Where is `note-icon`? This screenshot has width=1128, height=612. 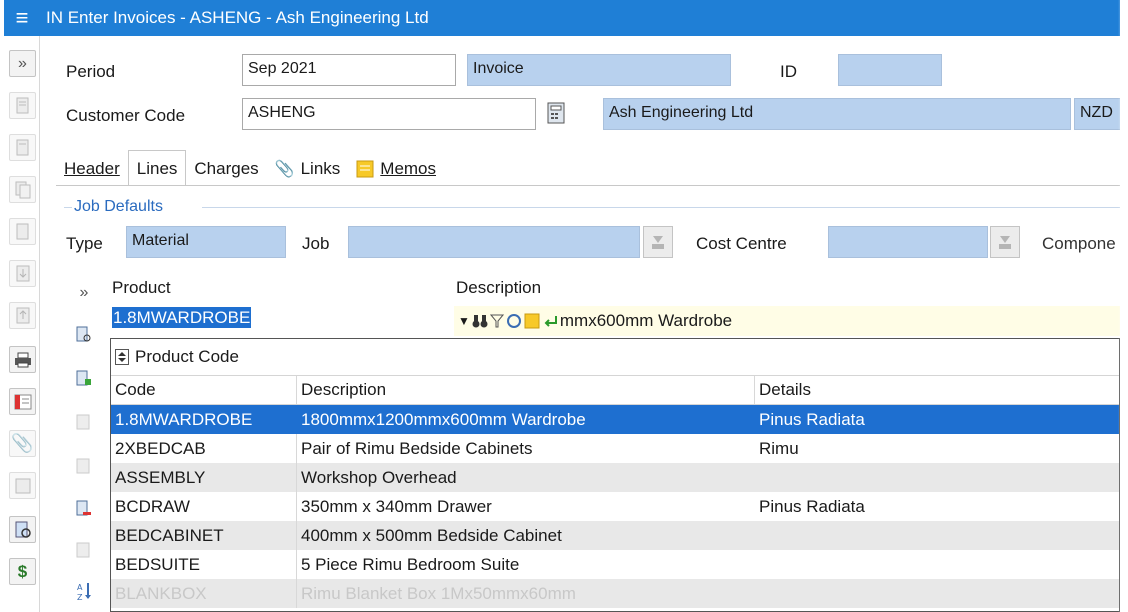
note-icon is located at coordinates (22, 485).